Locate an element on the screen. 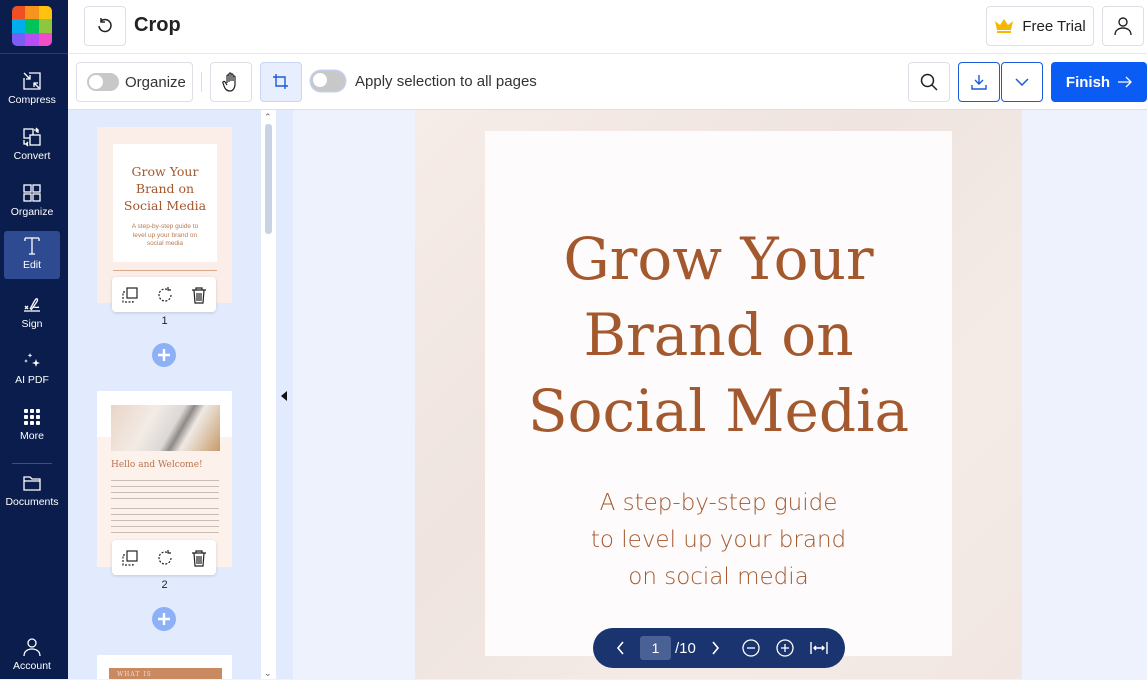  apply-all-toggle: Apply selection to all pages is located at coordinates (424, 81).